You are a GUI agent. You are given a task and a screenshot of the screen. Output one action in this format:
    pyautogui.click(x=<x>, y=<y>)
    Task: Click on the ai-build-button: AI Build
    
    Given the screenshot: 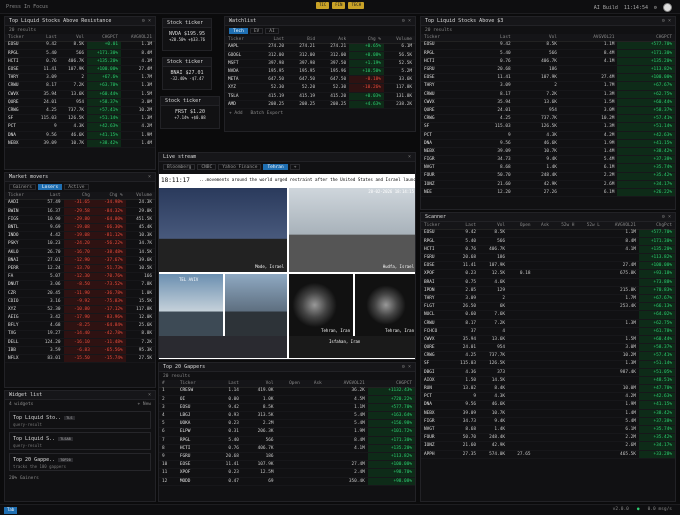 What is the action you would take?
    pyautogui.click(x=606, y=8)
    